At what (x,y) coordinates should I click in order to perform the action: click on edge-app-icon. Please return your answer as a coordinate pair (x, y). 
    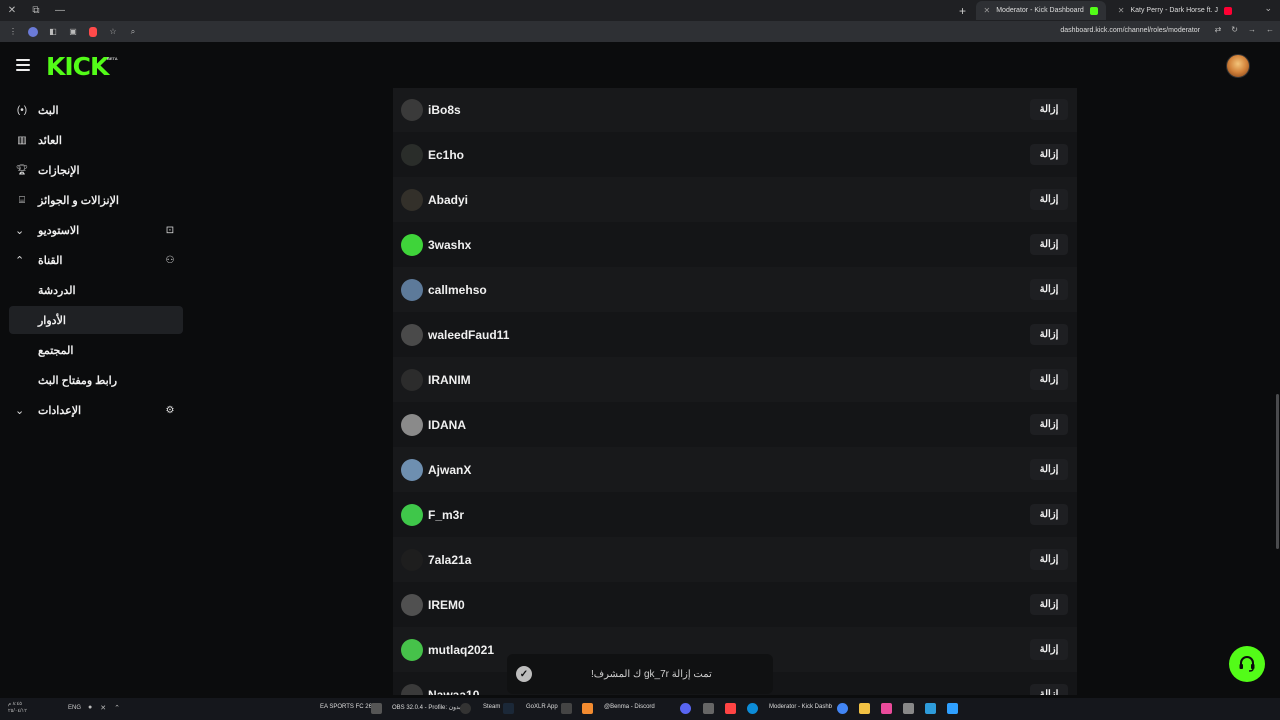
    Looking at the image, I should click on (752, 708).